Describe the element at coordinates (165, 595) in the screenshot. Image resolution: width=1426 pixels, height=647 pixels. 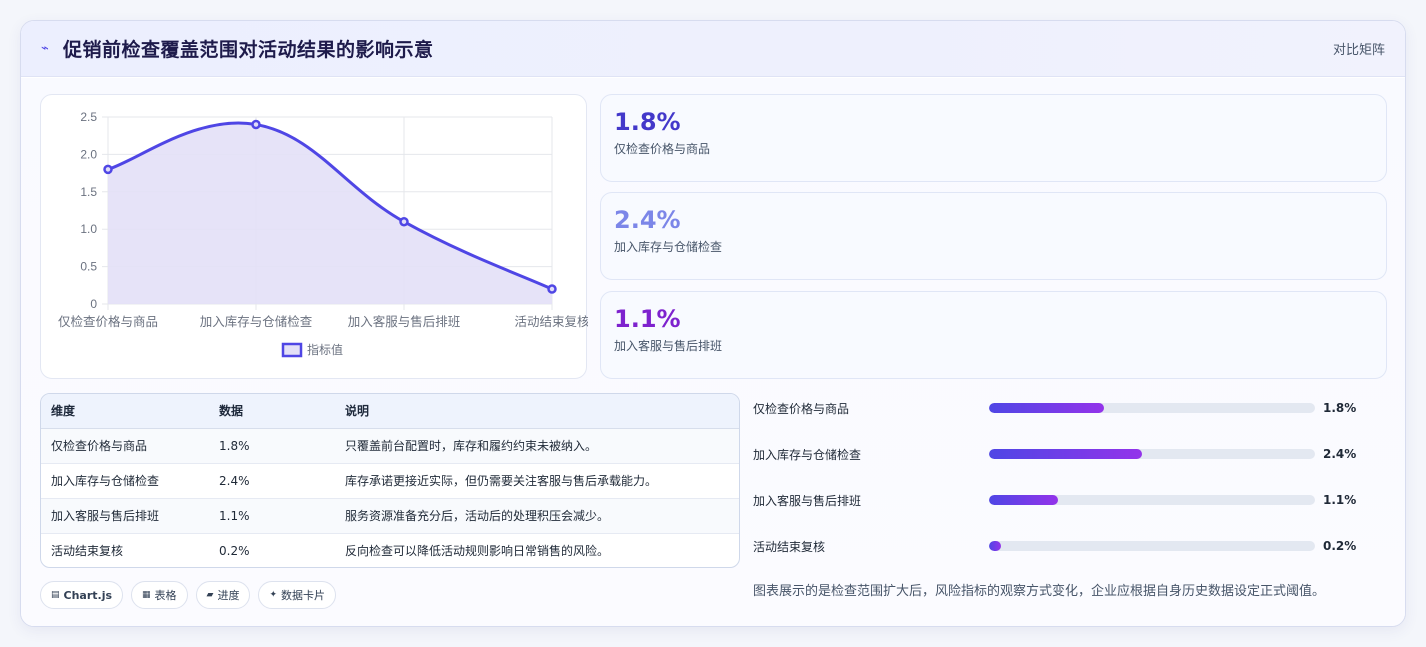
I see `chip-label: 表格` at that location.